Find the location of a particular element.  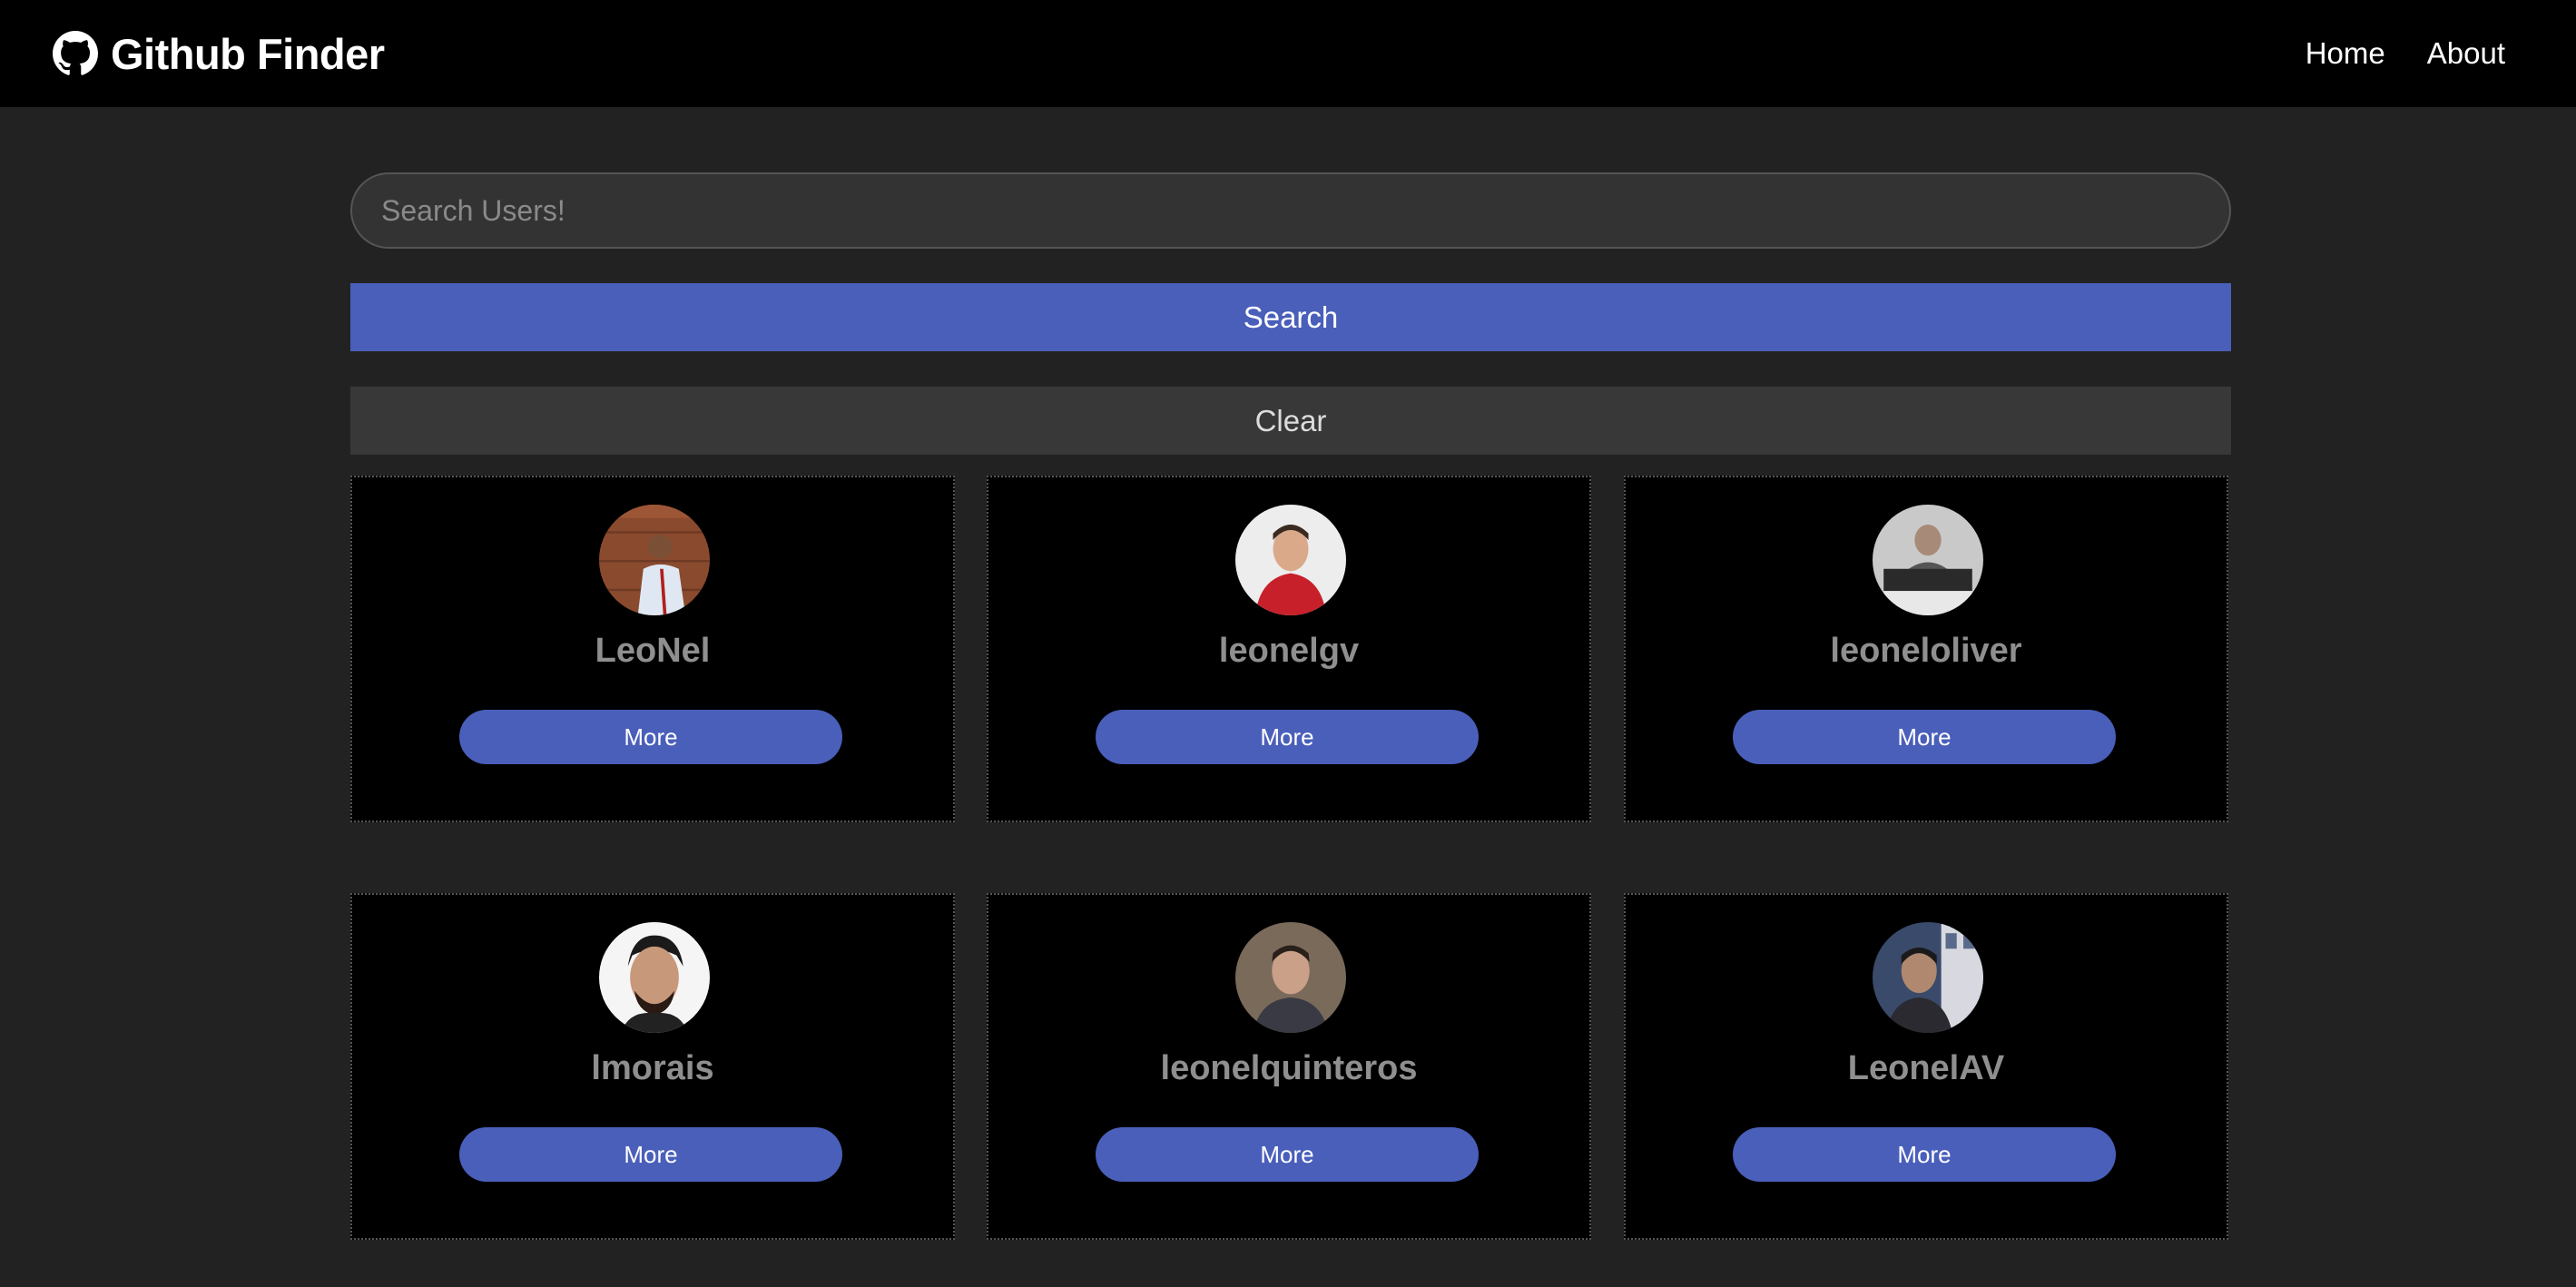

user-card: leonelgv More is located at coordinates (1289, 649).